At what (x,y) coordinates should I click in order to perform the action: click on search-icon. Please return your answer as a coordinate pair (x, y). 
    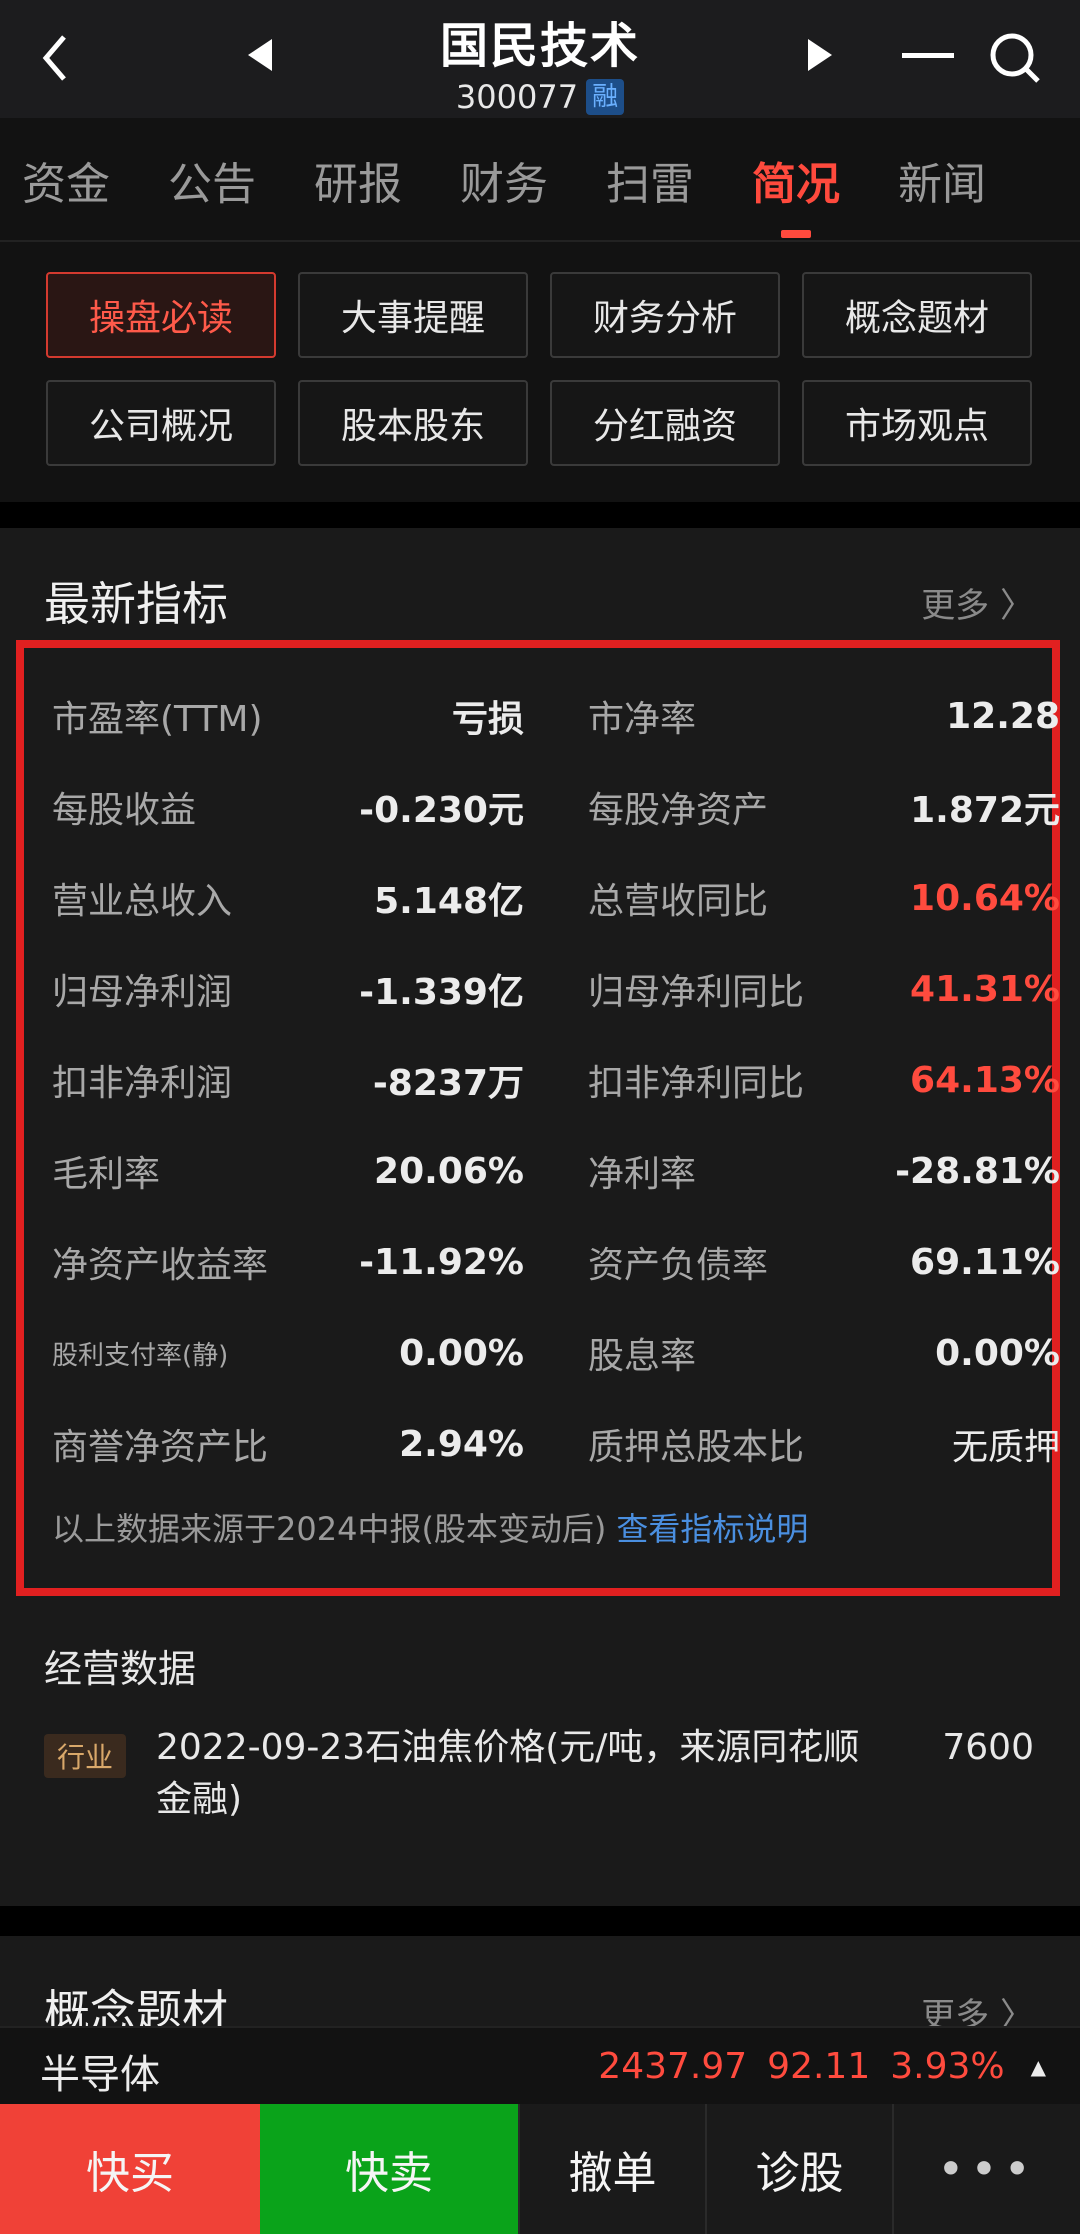
    Looking at the image, I should click on (1015, 58).